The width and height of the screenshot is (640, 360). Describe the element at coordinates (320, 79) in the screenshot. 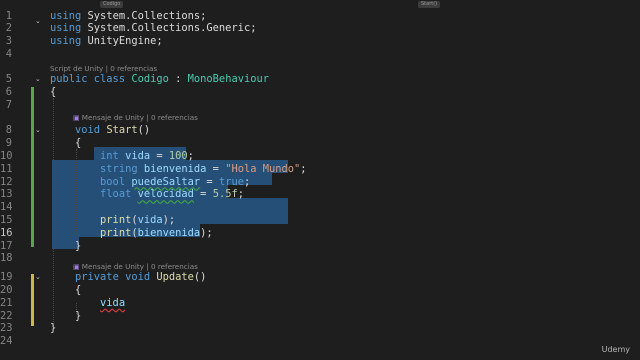

I see `code-line: 5 public class Codigo : MonoBehaviour` at that location.